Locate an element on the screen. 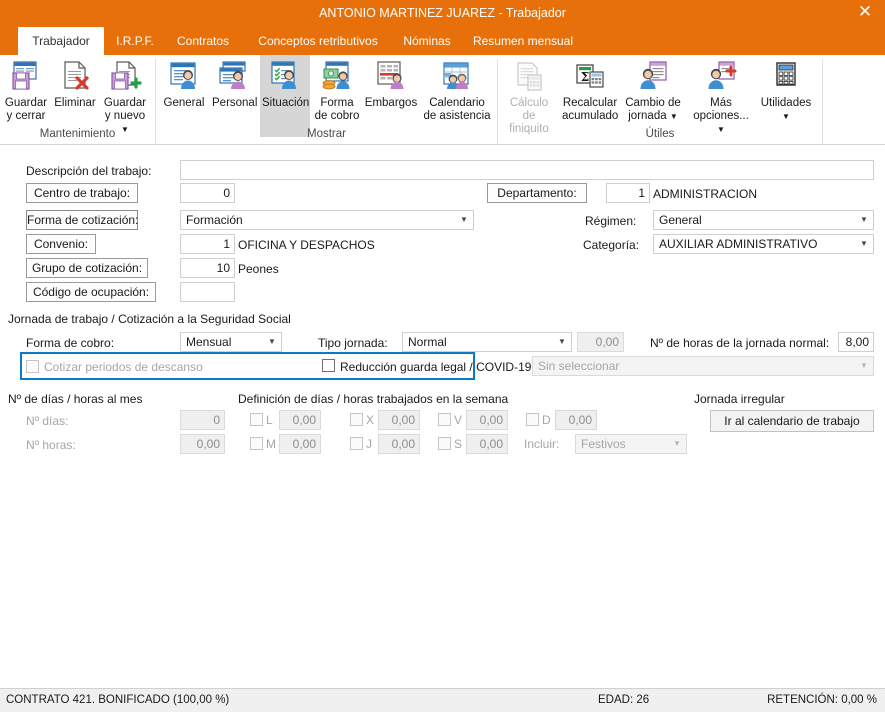 The height and width of the screenshot is (712, 885). day-hours-S: 0,00 is located at coordinates (487, 444).